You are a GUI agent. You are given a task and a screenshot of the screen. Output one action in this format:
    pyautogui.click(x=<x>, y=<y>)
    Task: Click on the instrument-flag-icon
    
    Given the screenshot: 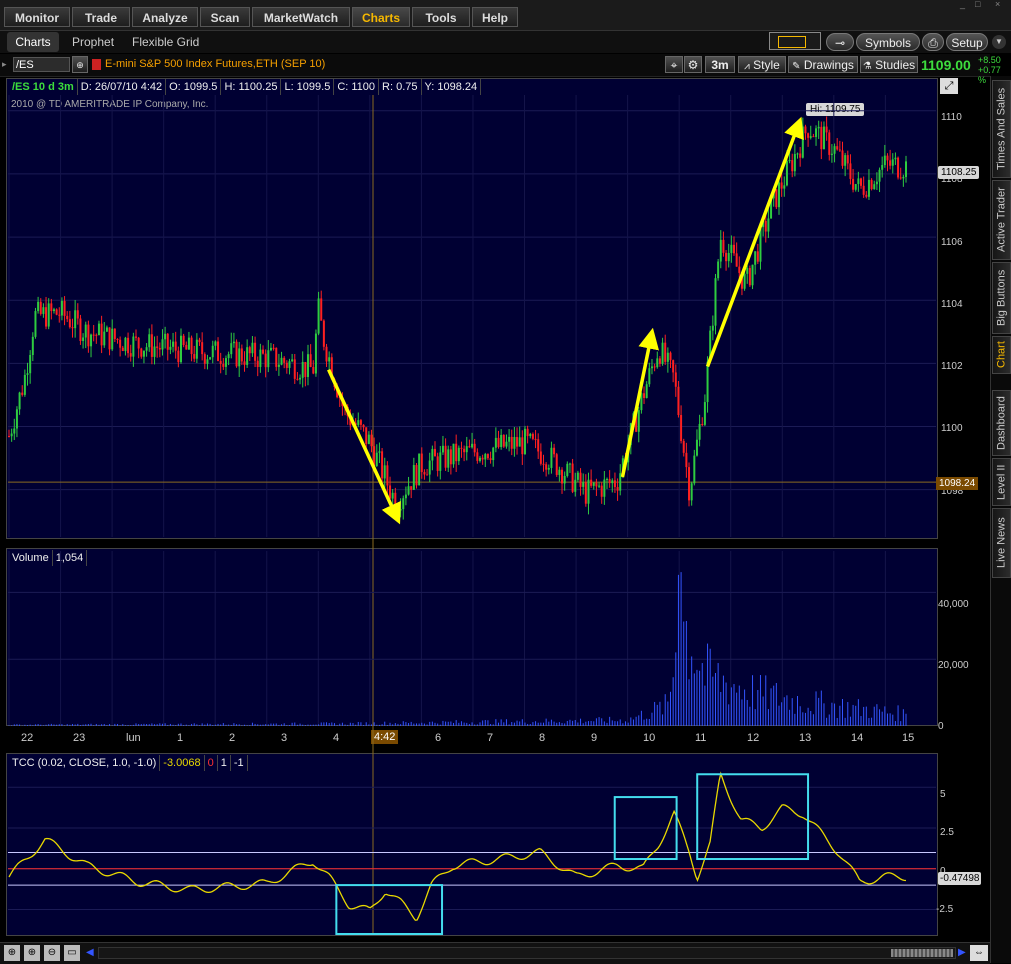 What is the action you would take?
    pyautogui.click(x=96, y=64)
    